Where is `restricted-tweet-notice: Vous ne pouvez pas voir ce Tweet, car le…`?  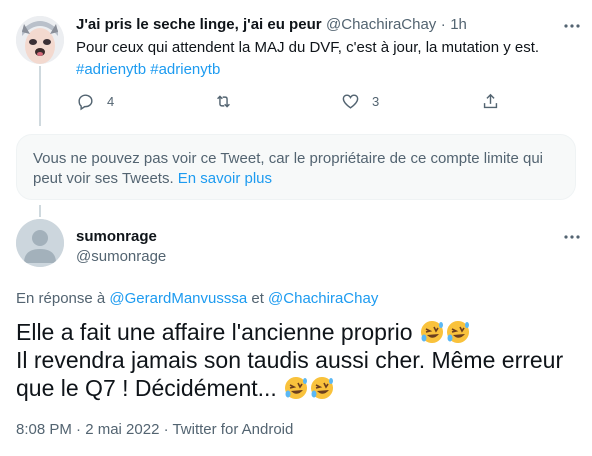 restricted-tweet-notice: Vous ne pouvez pas voir ce Tweet, car le… is located at coordinates (296, 167).